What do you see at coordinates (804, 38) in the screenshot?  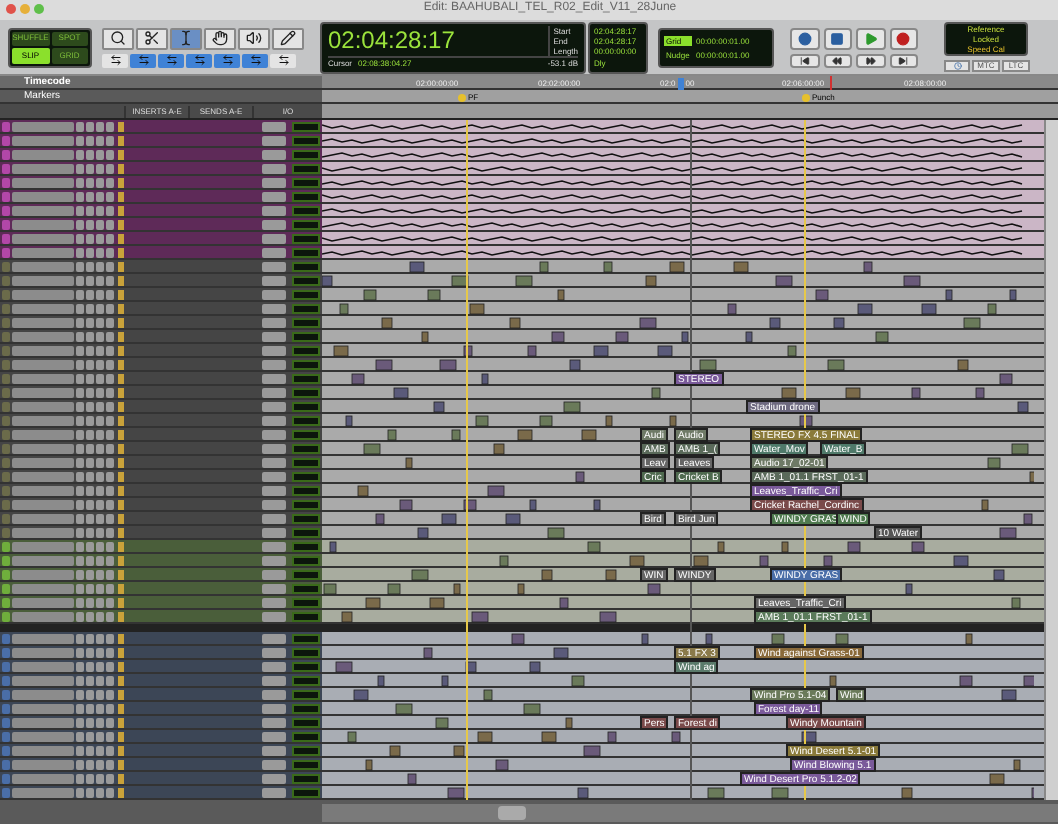 I see `online-button` at bounding box center [804, 38].